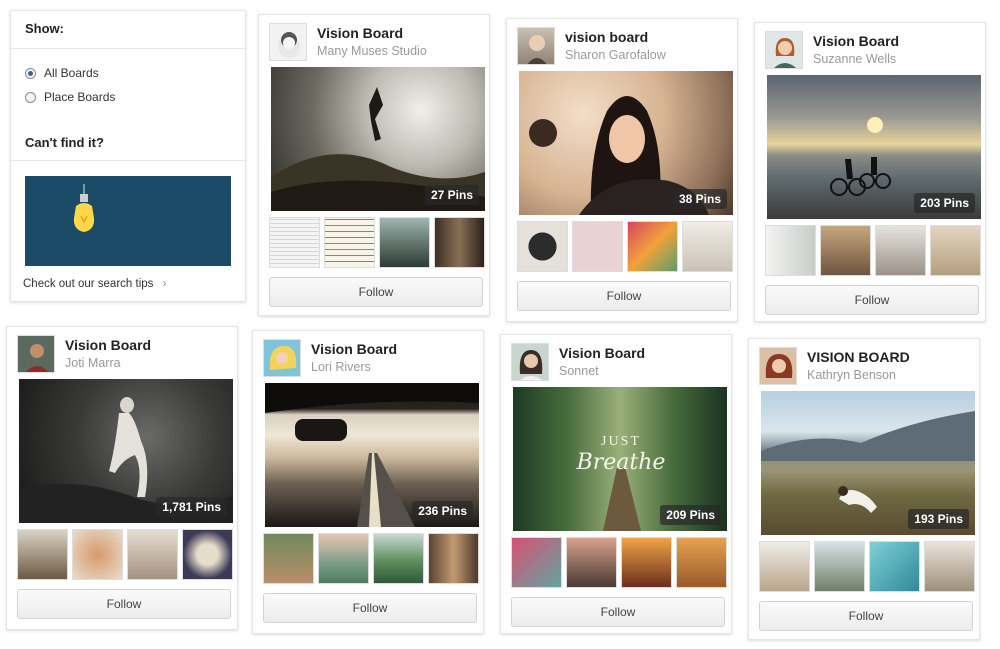 The height and width of the screenshot is (649, 1000). Describe the element at coordinates (851, 375) in the screenshot. I see `board-author: Kathryn Benson` at that location.